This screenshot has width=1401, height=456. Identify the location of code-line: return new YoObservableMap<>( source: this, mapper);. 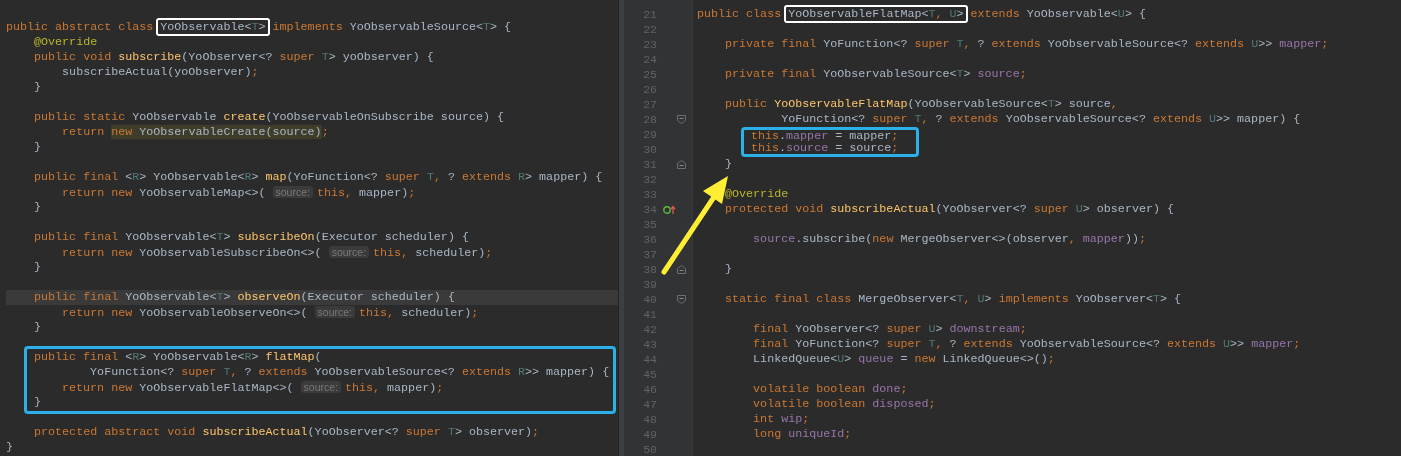
(239, 192).